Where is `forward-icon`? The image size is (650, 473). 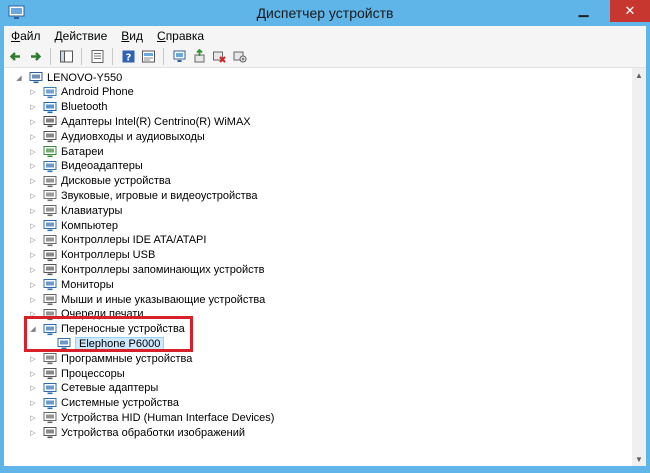
forward-icon is located at coordinates (35, 56).